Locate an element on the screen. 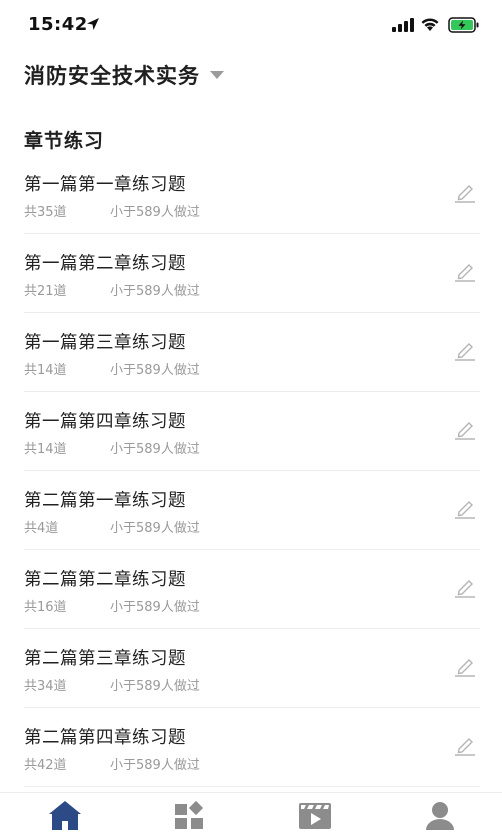  item-meta: 共42道 小于589人做过 is located at coordinates (112, 763).